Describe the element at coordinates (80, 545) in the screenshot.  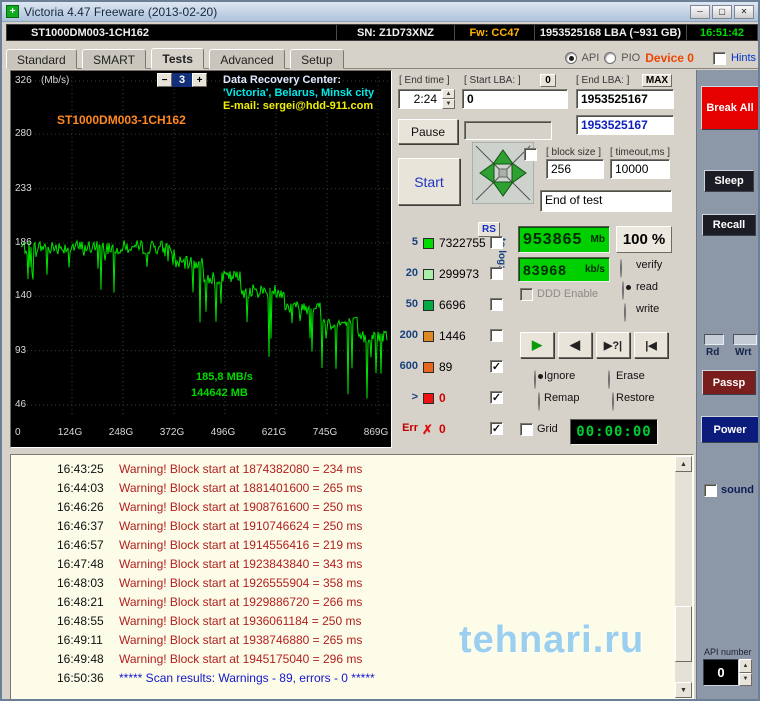
I see `log-time: 16:46:57` at that location.